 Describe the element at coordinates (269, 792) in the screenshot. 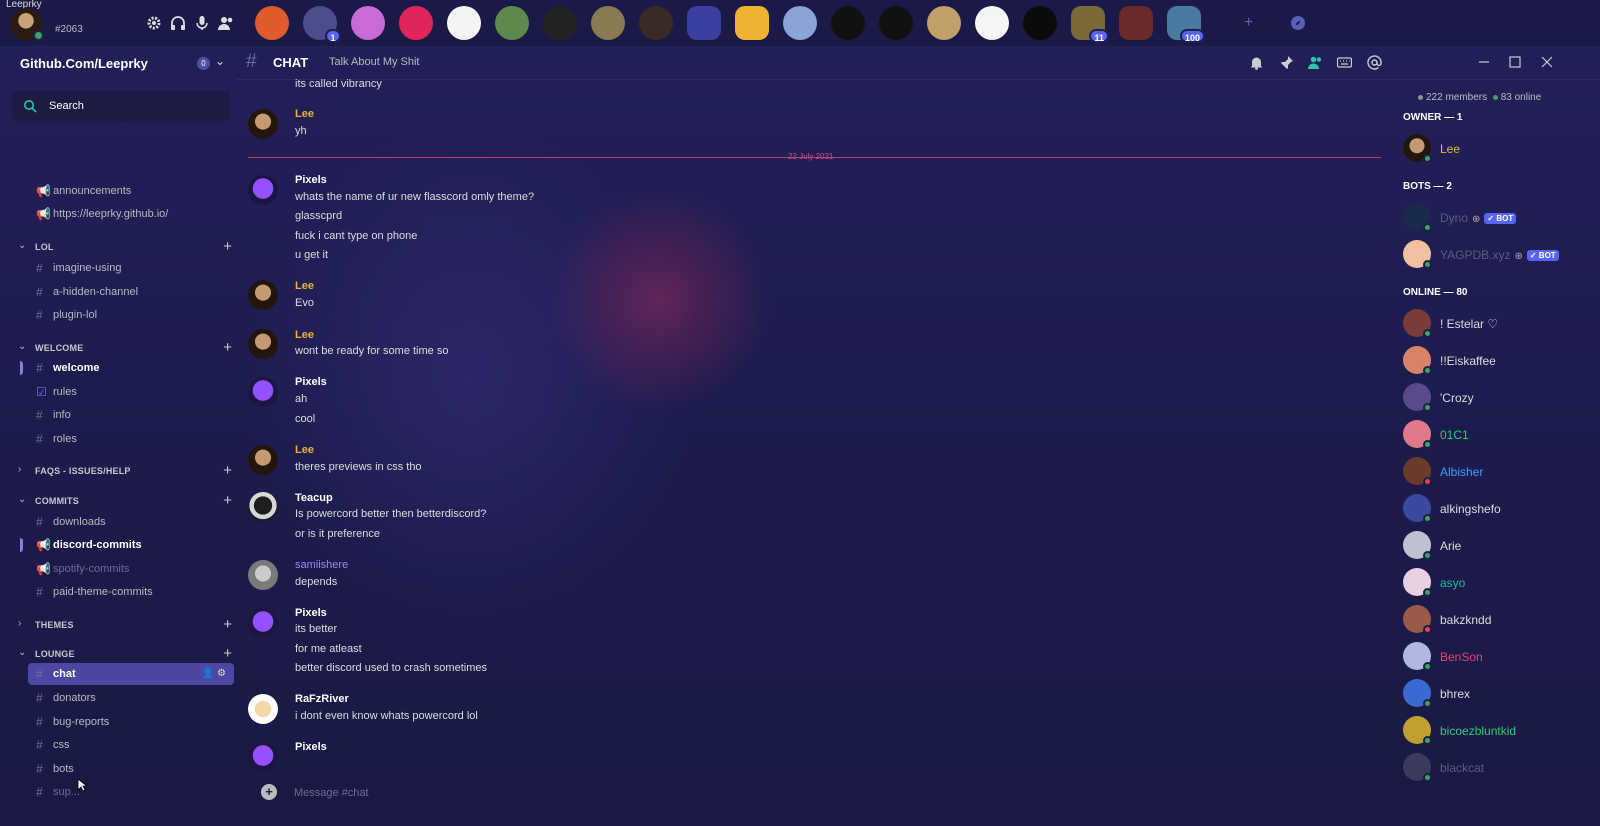

I see `attach-plus-icon: +` at that location.